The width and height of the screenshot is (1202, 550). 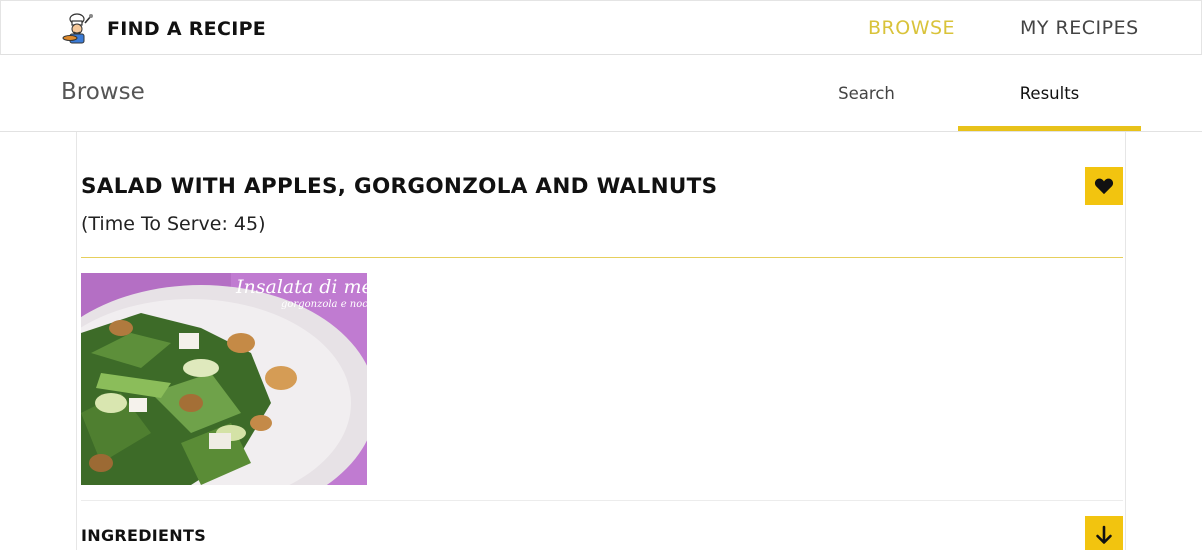 I want to click on nav-my-recipes-link: MY RECIPES, so click(x=1079, y=28).